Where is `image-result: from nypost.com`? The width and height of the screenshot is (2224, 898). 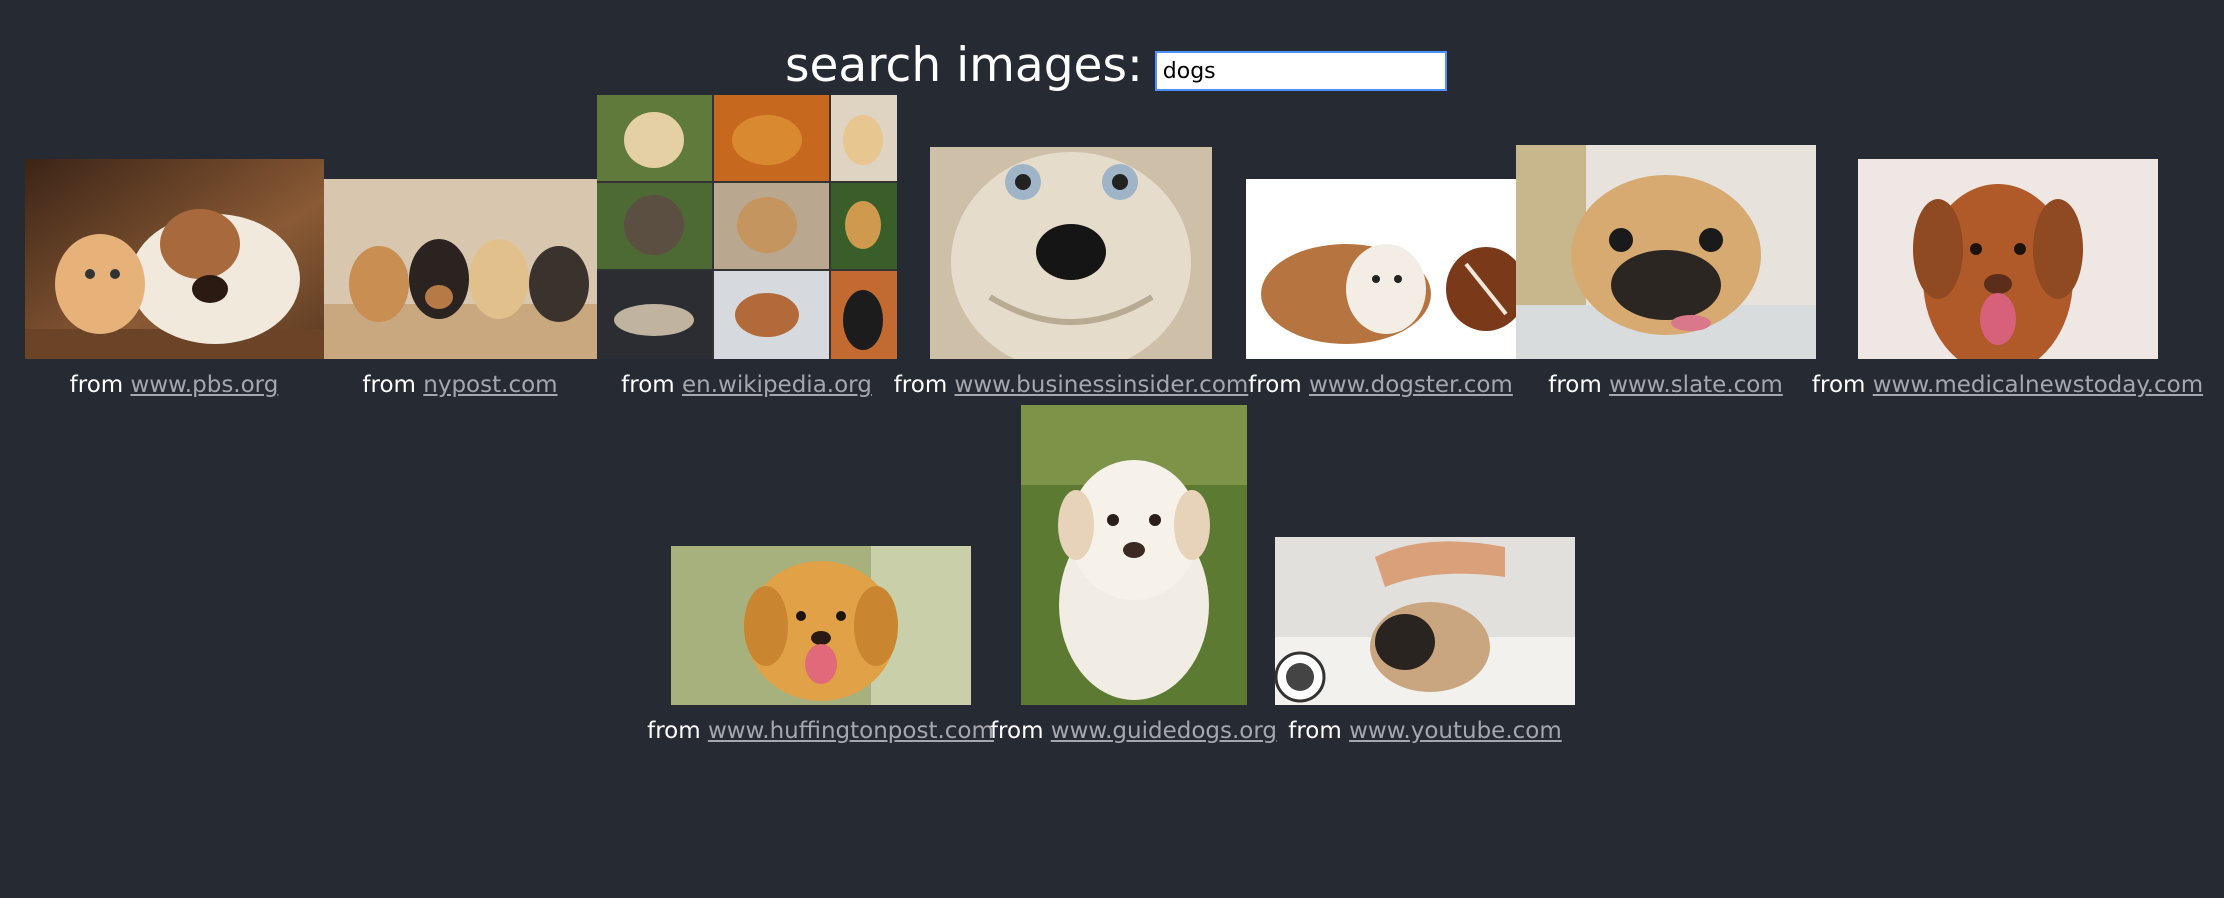
image-result: from nypost.com is located at coordinates (460, 295).